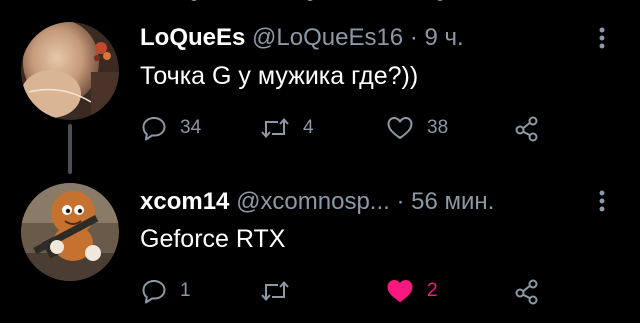 The height and width of the screenshot is (323, 640). I want to click on retweet-button, so click(281, 291).